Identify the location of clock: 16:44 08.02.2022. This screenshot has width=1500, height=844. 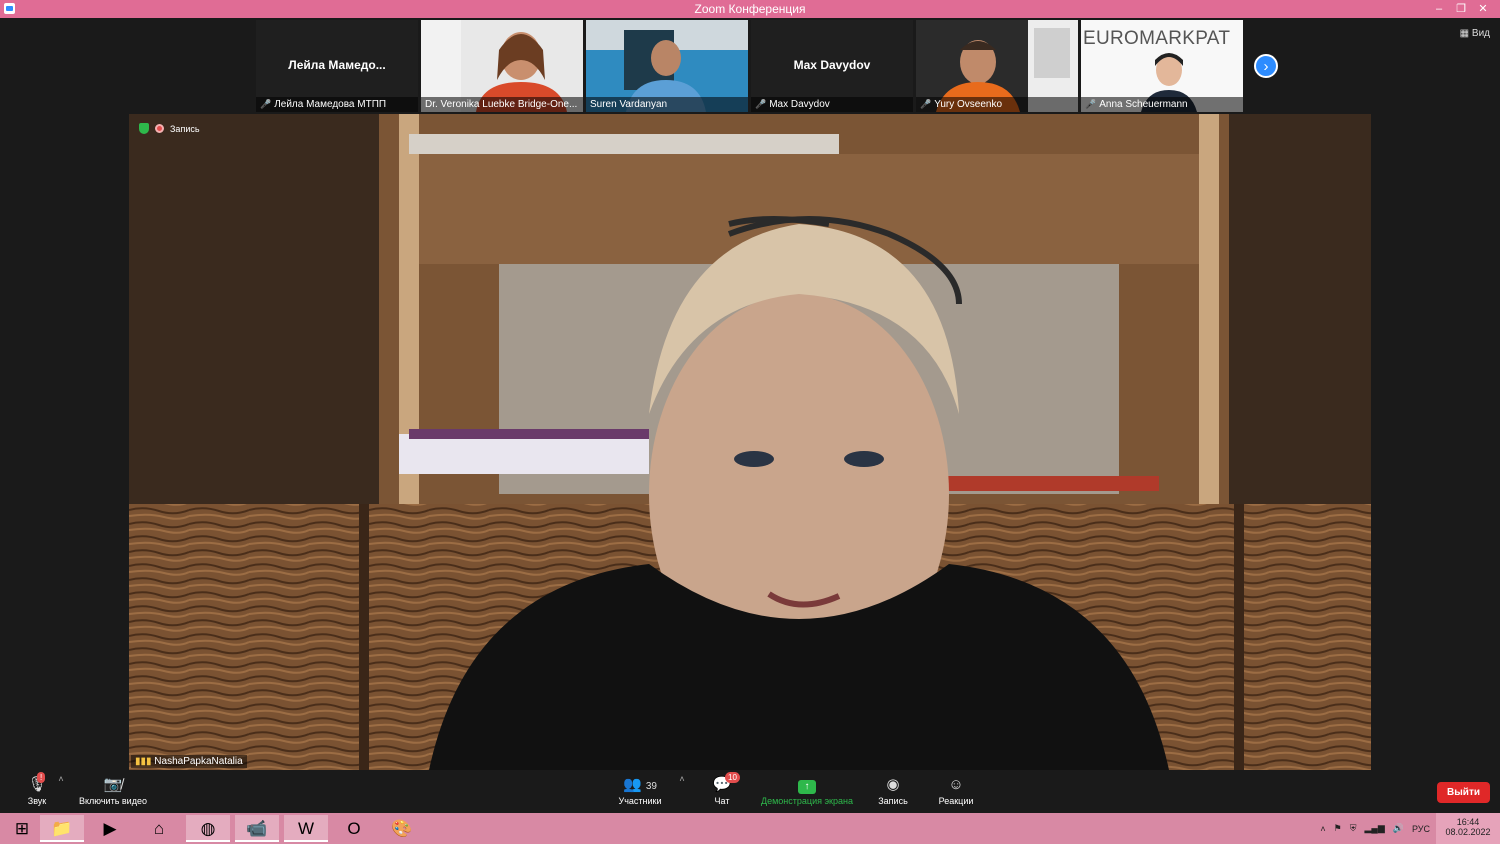
(1468, 828).